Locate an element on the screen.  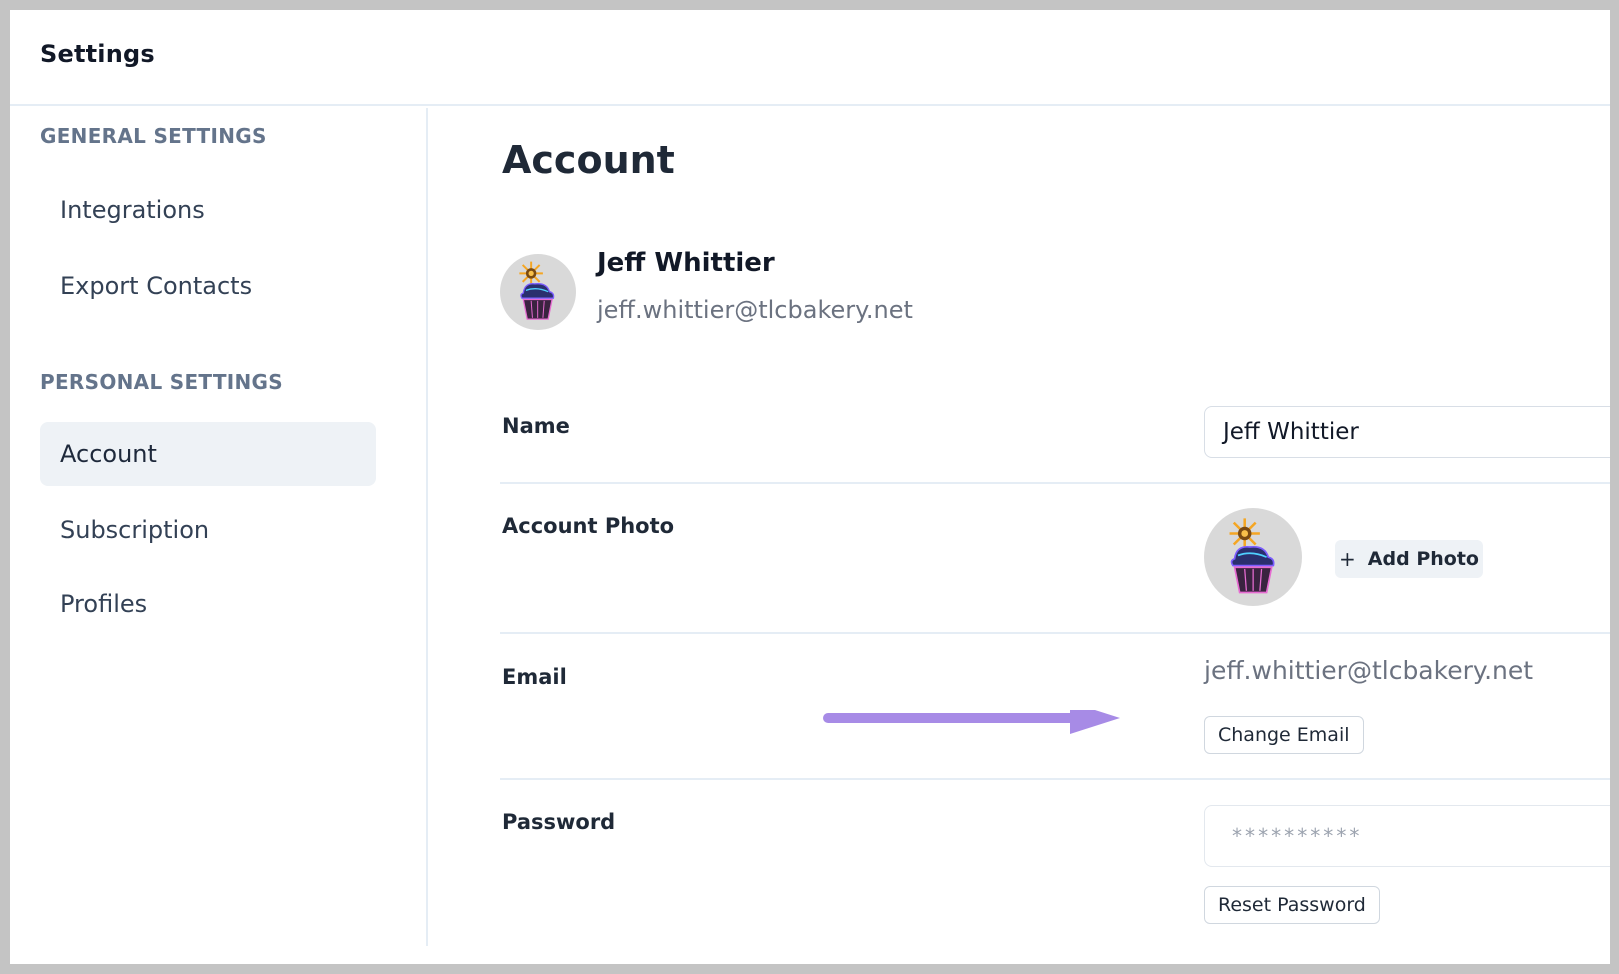
annotation-arrow-icon is located at coordinates (971, 722).